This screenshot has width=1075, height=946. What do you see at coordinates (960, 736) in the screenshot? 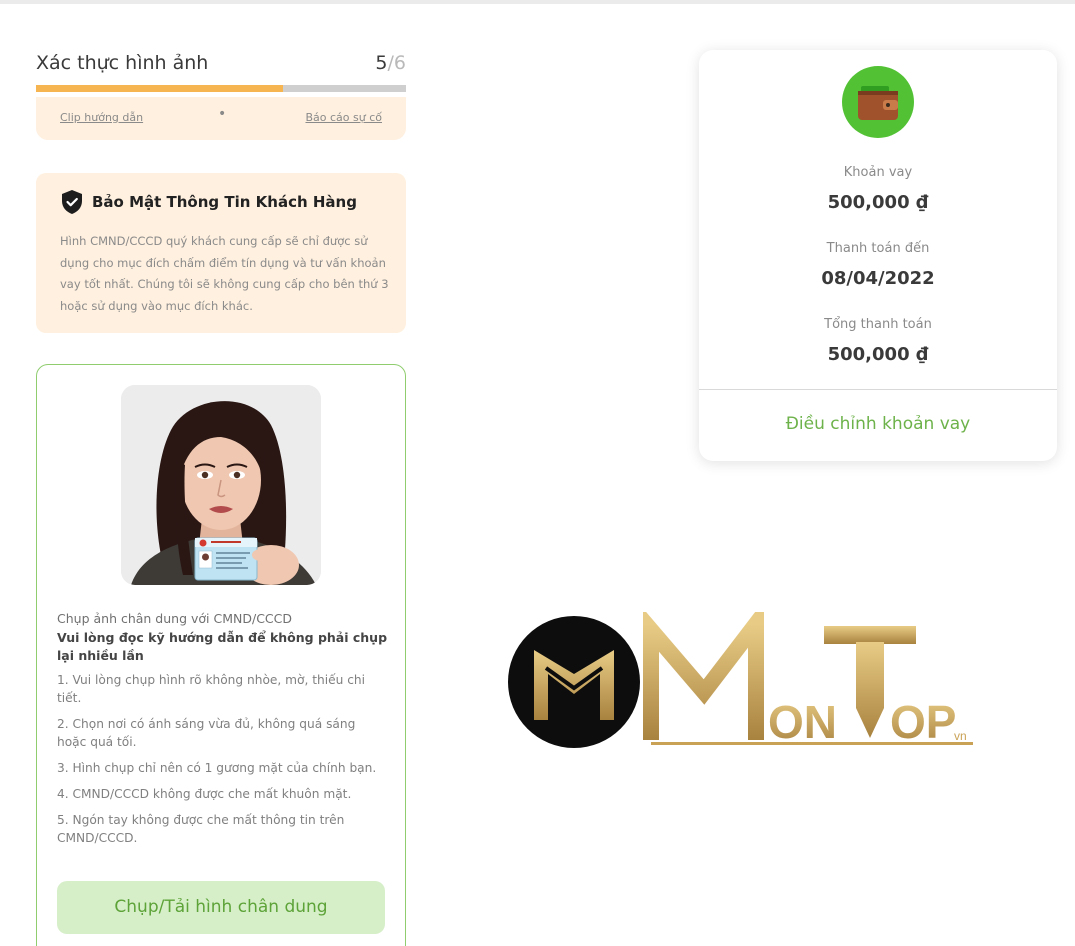
I see `logo-suffix: vn` at bounding box center [960, 736].